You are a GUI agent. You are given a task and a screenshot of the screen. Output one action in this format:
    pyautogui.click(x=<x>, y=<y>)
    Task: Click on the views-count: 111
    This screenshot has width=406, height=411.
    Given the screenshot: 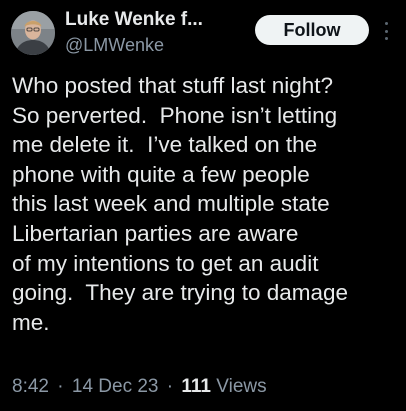 What is the action you would take?
    pyautogui.click(x=196, y=386)
    